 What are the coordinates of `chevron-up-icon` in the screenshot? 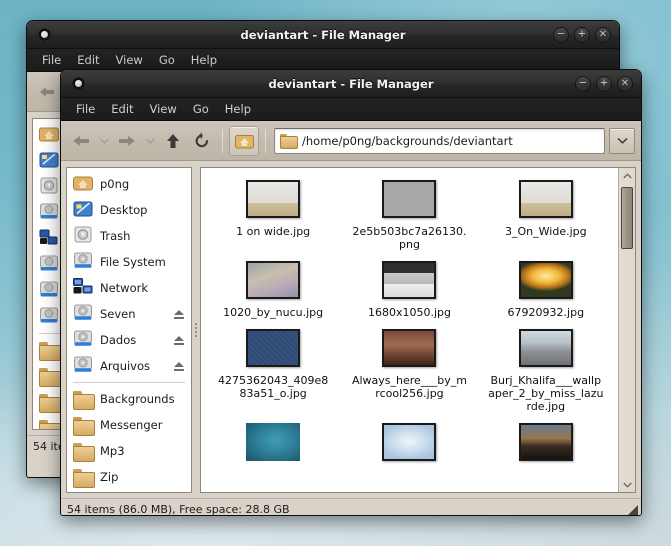 It's located at (627, 175).